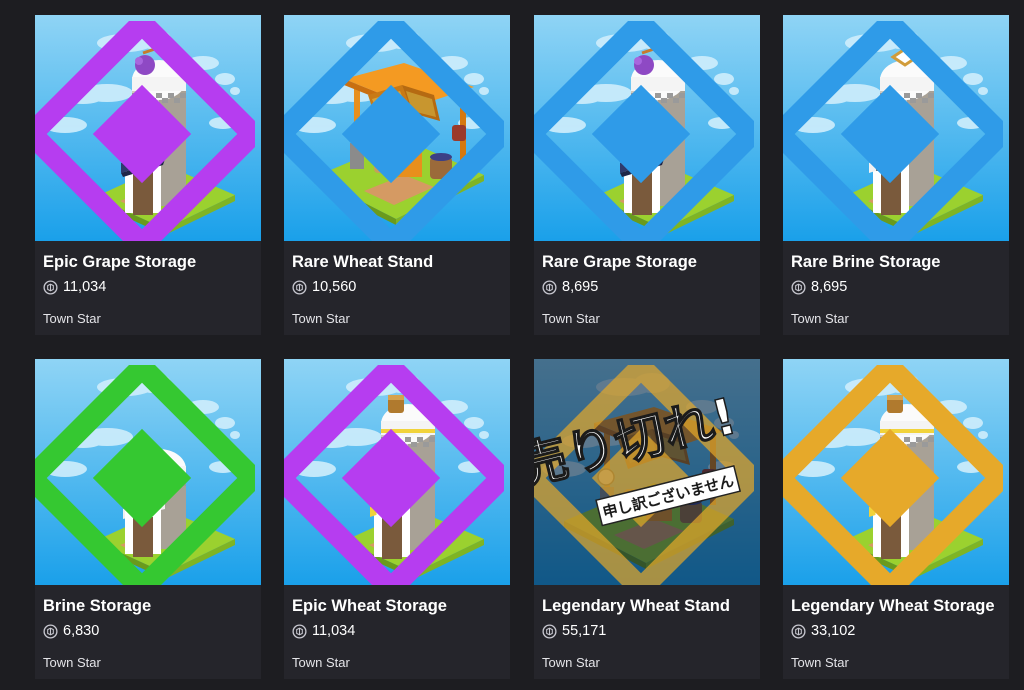 The image size is (1024, 690). What do you see at coordinates (636, 606) in the screenshot?
I see `item-name: Legendary Wheat Stand` at bounding box center [636, 606].